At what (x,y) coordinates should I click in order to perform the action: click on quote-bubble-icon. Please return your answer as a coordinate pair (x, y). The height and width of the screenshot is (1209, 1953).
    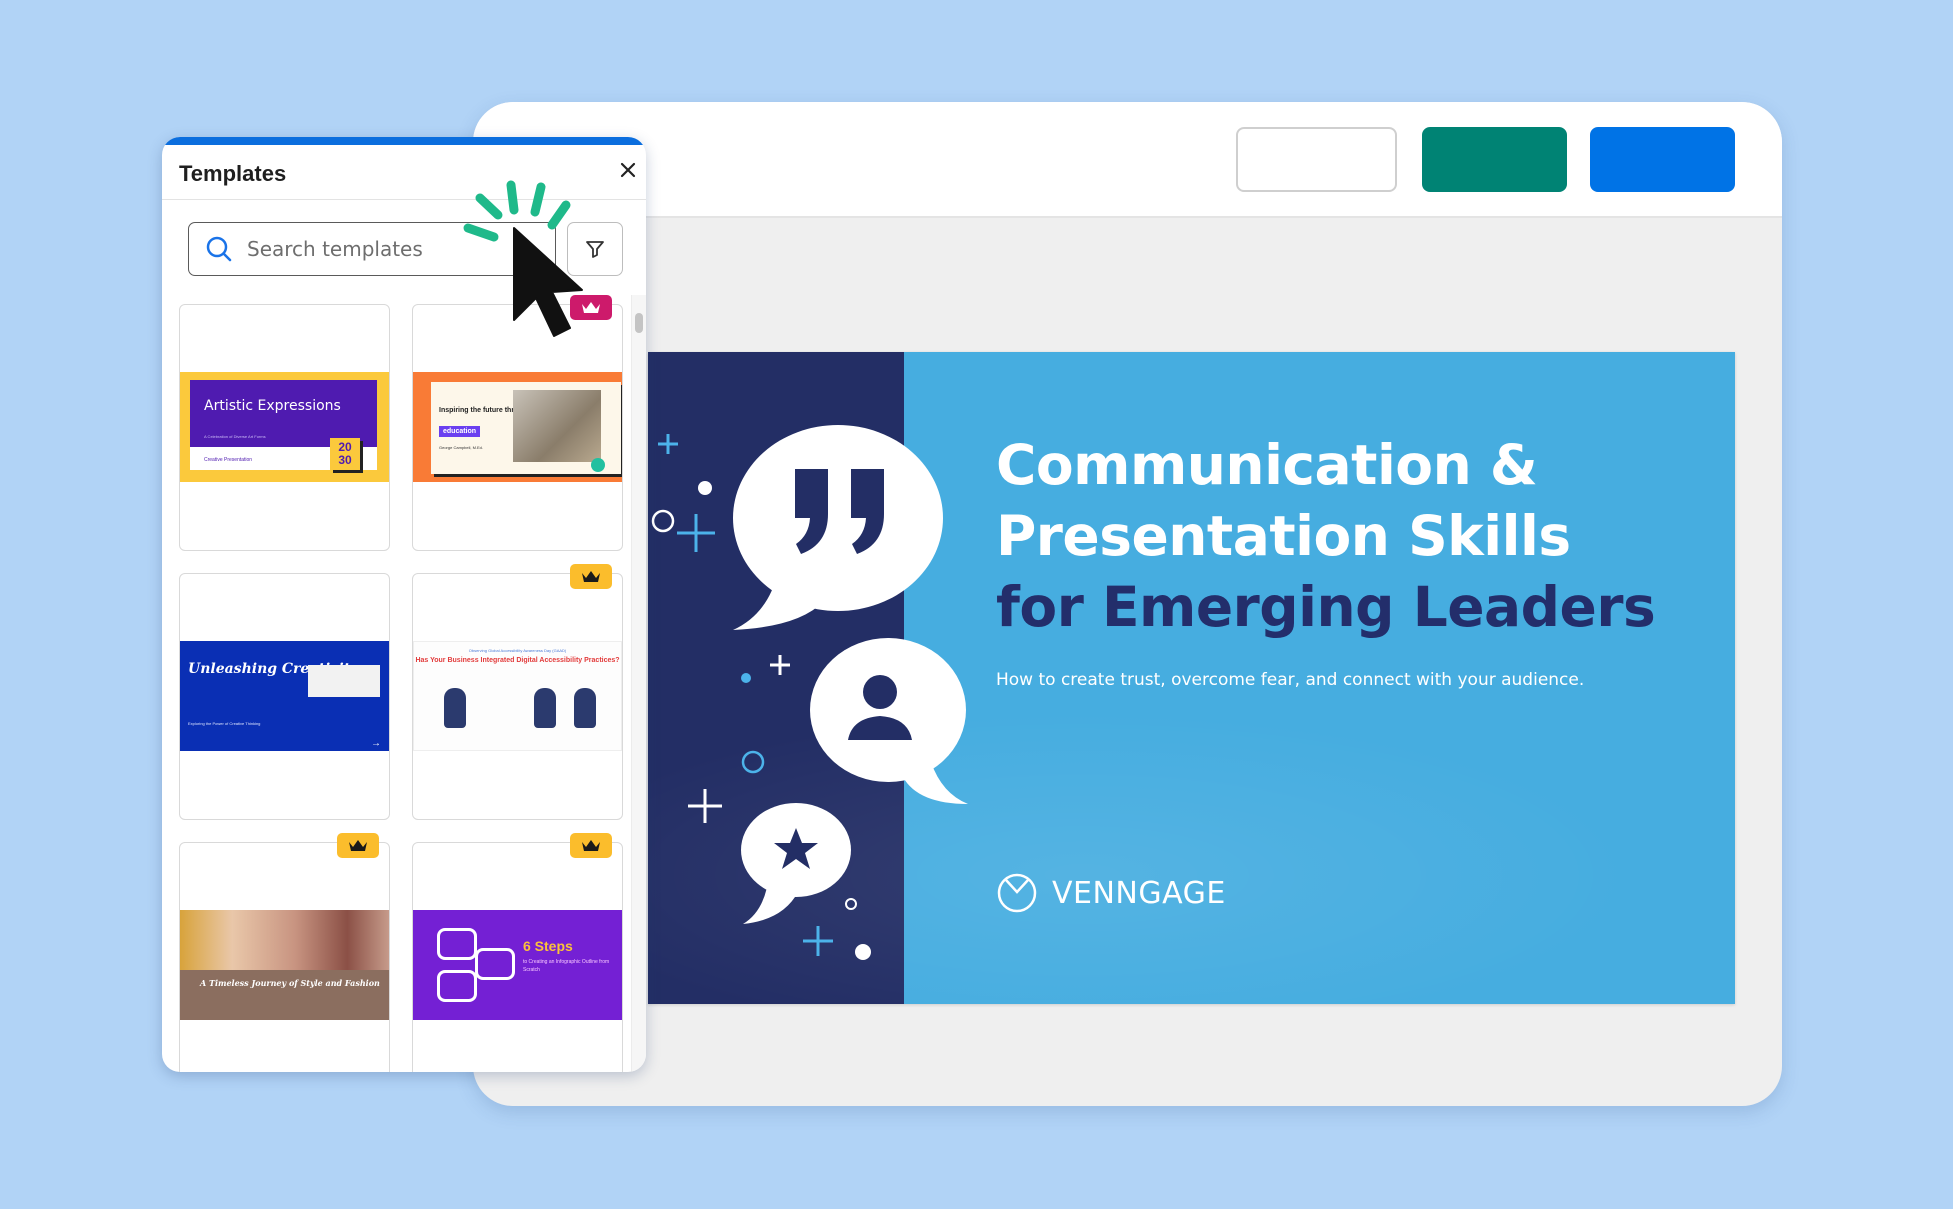
    Looking at the image, I should click on (838, 527).